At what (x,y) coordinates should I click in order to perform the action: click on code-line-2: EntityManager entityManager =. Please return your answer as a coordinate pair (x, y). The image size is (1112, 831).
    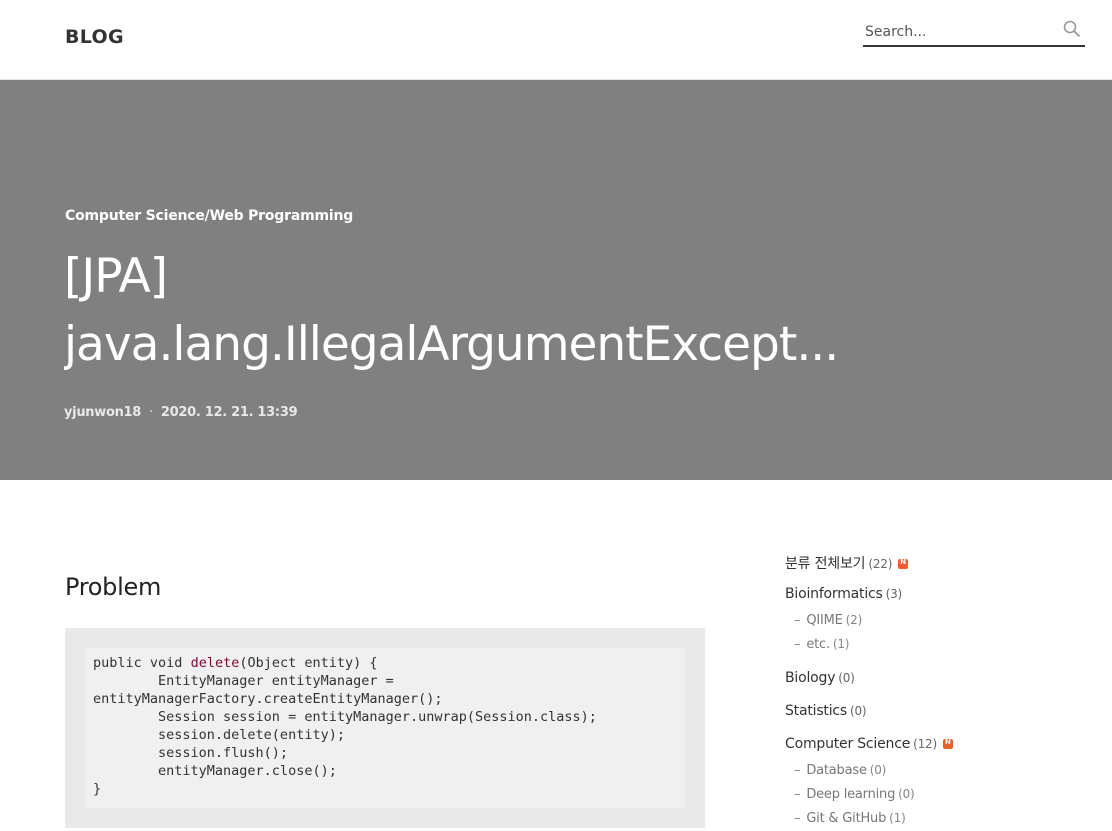
    Looking at the image, I should click on (243, 681).